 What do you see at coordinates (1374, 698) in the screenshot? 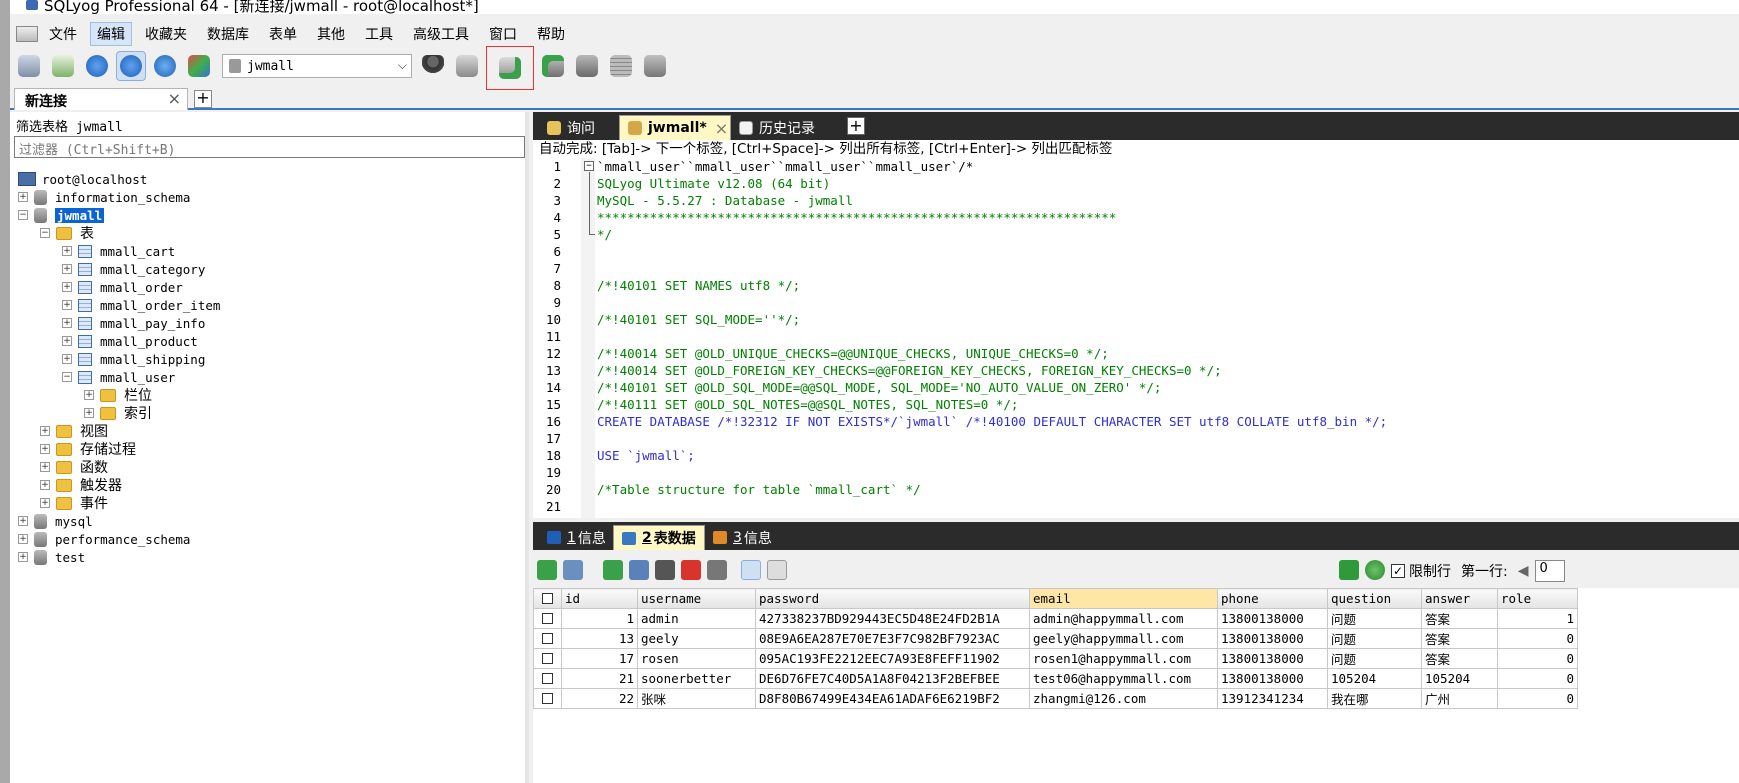
I see `cell-question: 我在哪` at bounding box center [1374, 698].